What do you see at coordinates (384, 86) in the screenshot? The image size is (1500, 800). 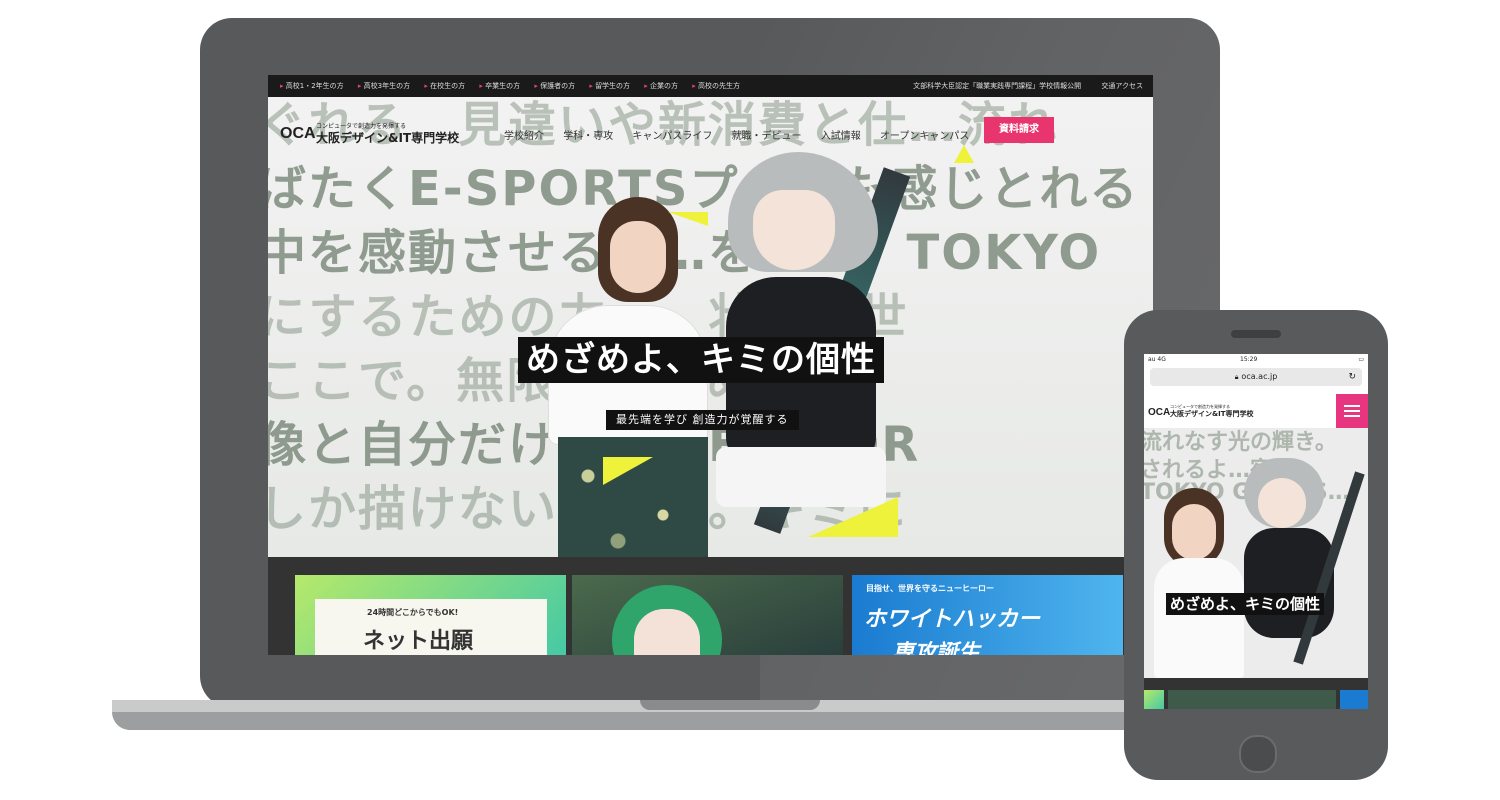 I see `audience-link: 高校3年生の方` at bounding box center [384, 86].